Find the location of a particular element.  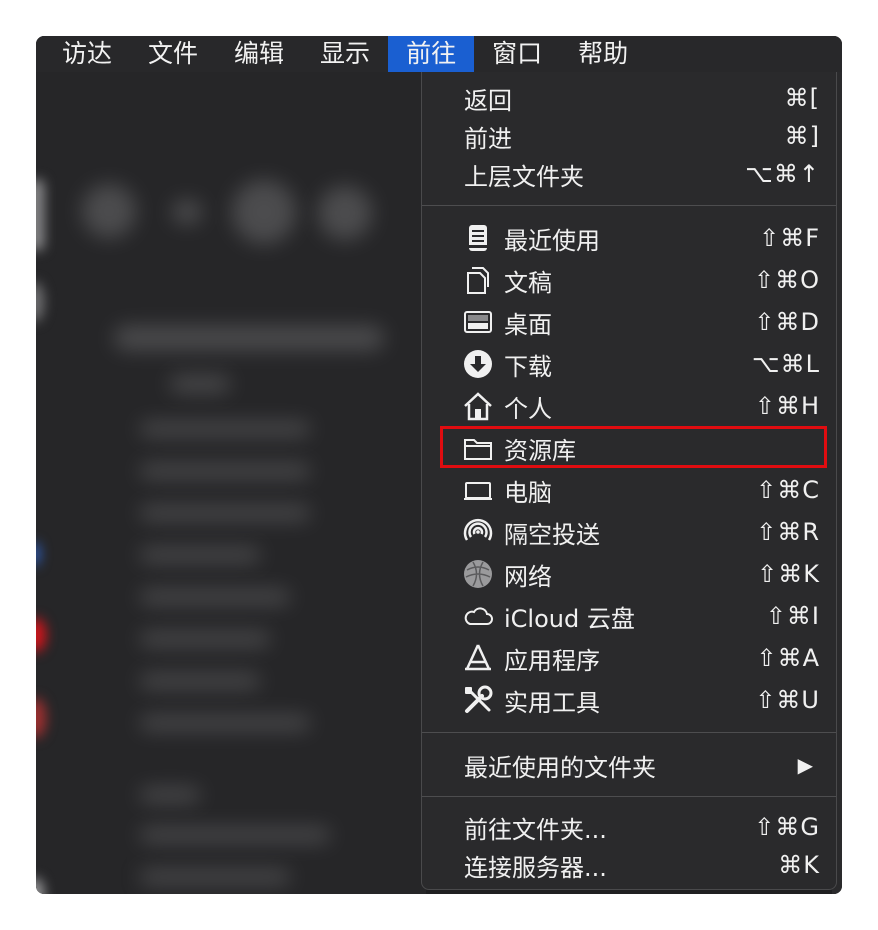

menu-item-label: 隔空投送 is located at coordinates (552, 534).